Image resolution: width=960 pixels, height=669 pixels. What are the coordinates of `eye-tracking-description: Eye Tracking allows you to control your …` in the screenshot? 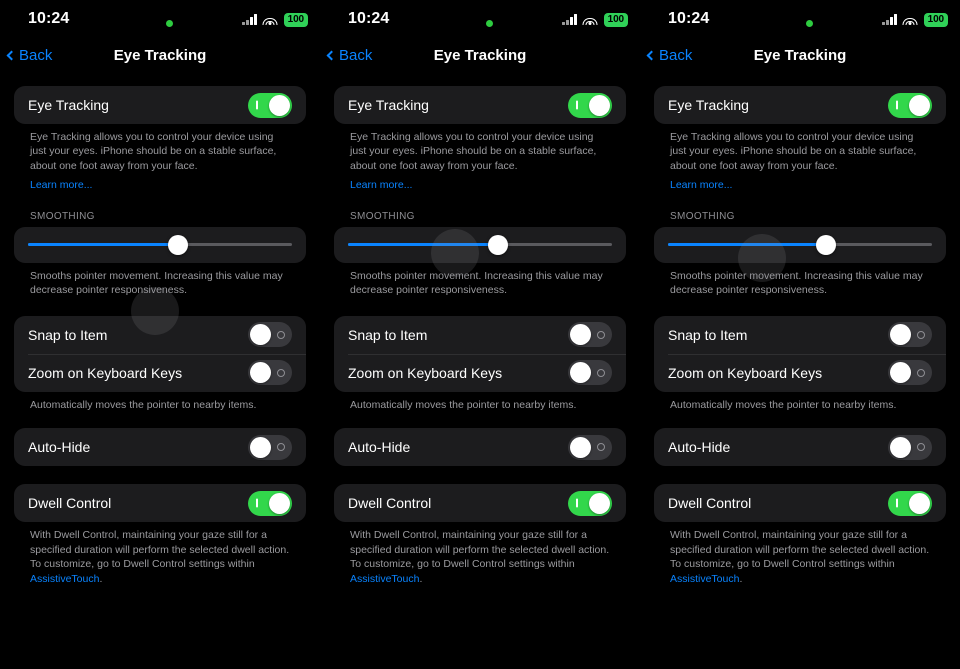 It's located at (793, 151).